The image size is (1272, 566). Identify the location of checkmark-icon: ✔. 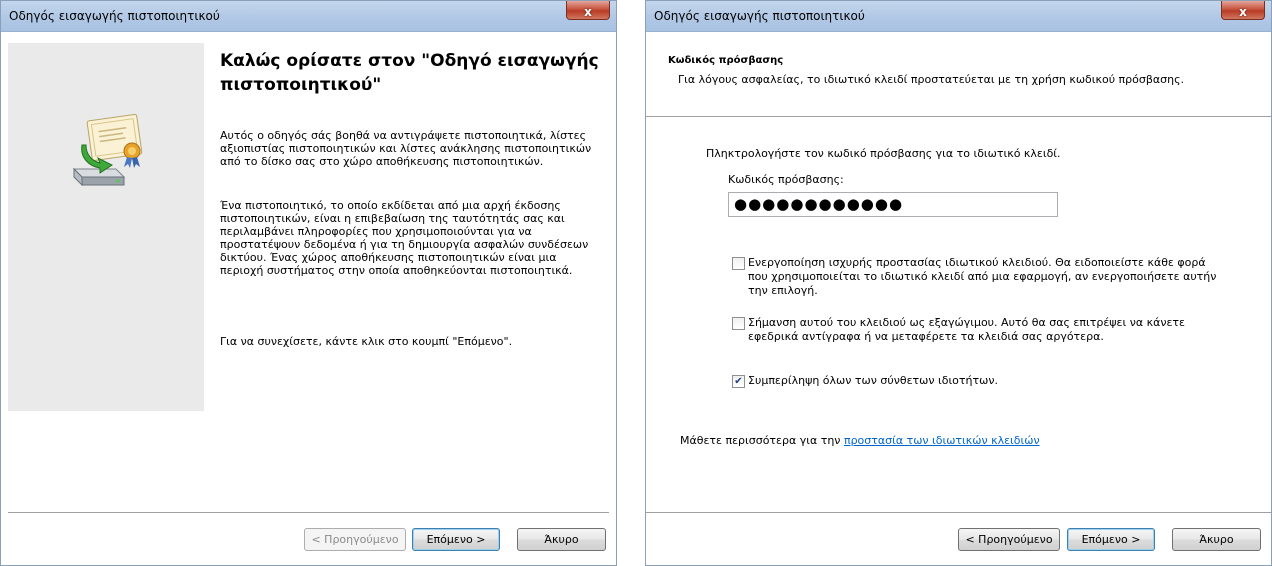
(738, 381).